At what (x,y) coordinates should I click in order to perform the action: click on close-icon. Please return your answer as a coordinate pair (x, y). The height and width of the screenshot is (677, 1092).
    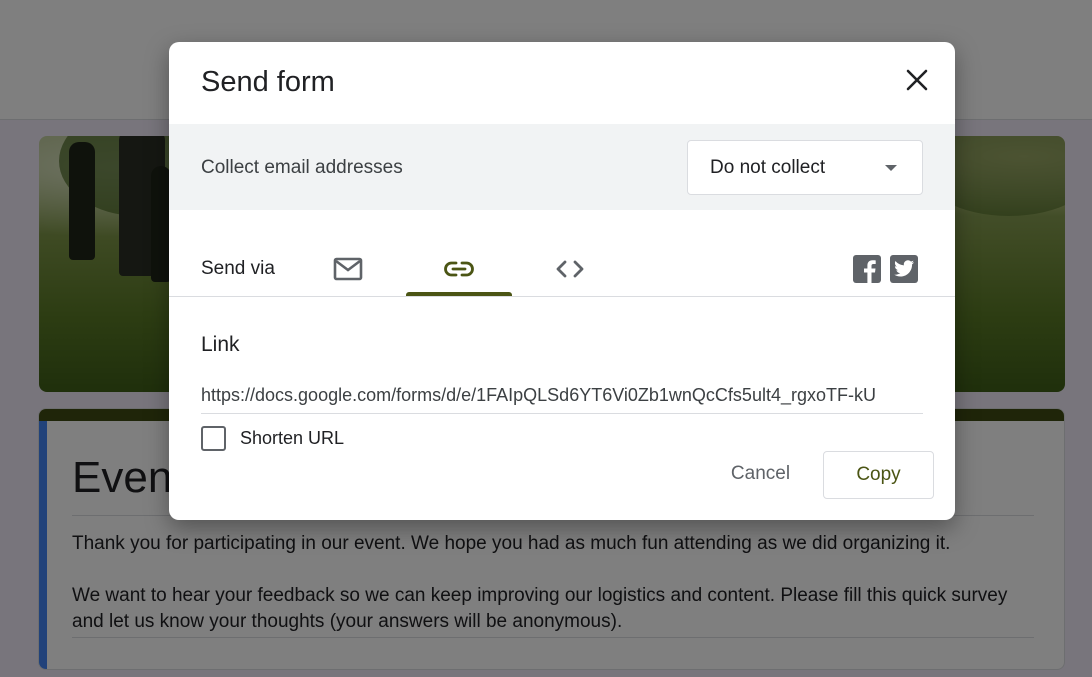
    Looking at the image, I should click on (917, 80).